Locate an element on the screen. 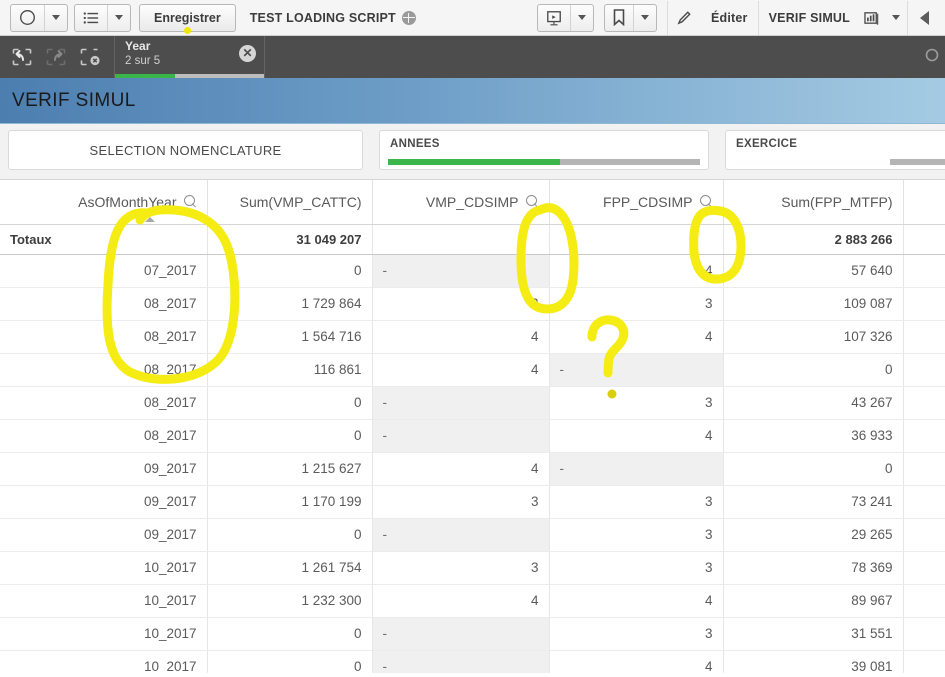 The height and width of the screenshot is (677, 945). cell-sum-fpp-mtfp: 109 087 is located at coordinates (813, 304).